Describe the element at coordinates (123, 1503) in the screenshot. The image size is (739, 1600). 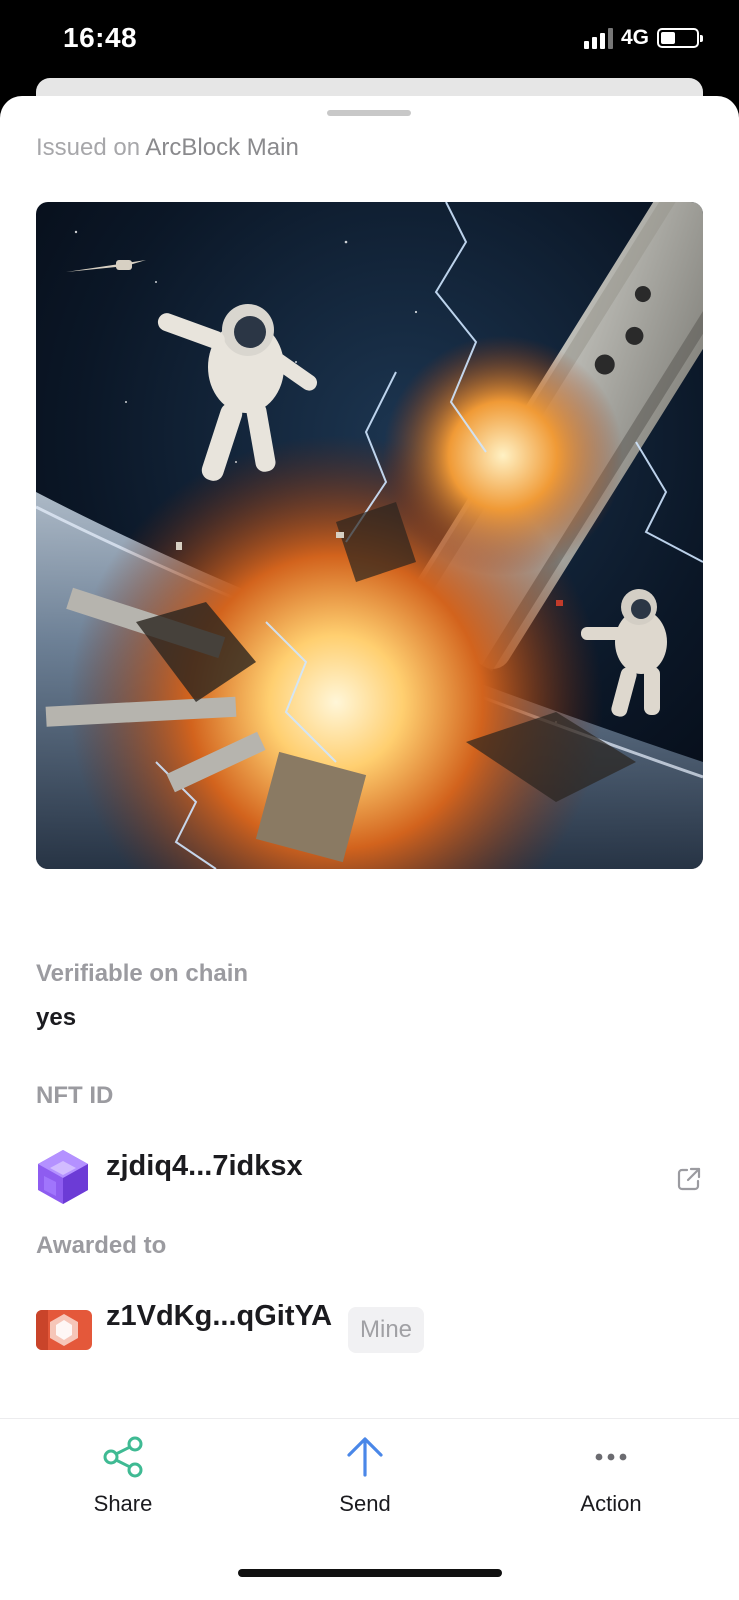
I see `share-label: Share` at that location.